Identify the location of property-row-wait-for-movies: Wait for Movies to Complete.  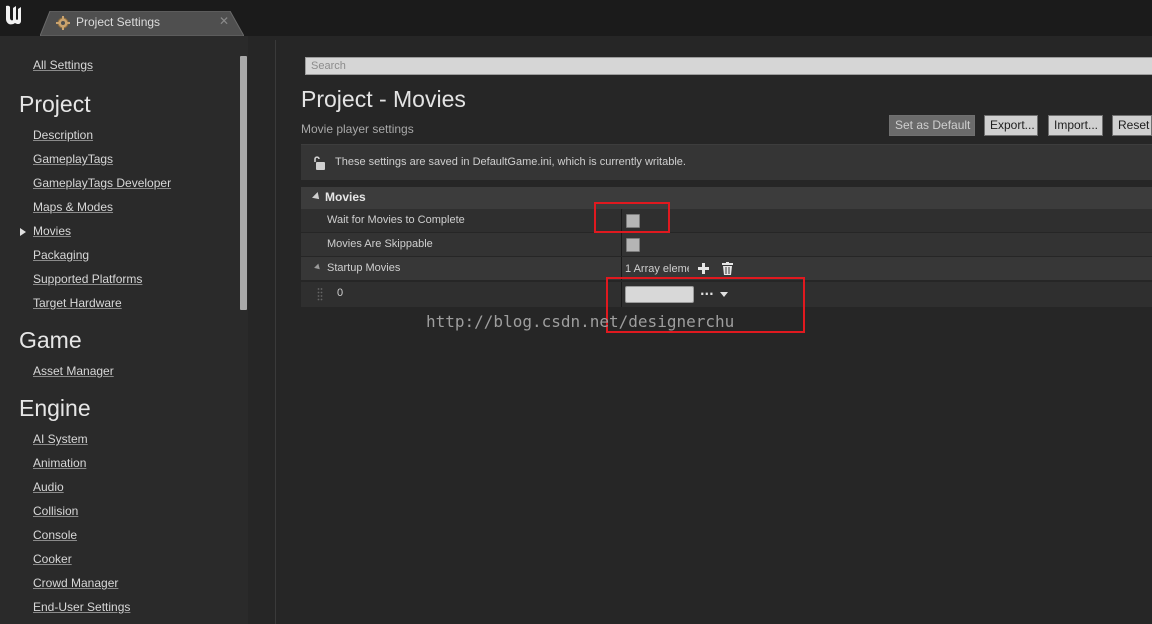
(726, 221).